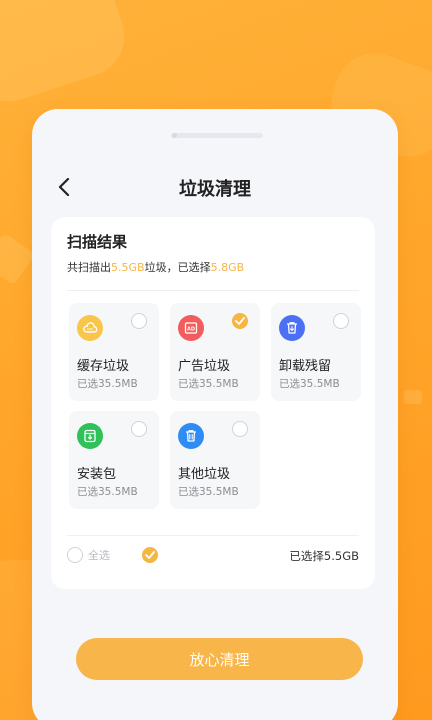 The width and height of the screenshot is (432, 720). I want to click on category-name: 安装包, so click(97, 474).